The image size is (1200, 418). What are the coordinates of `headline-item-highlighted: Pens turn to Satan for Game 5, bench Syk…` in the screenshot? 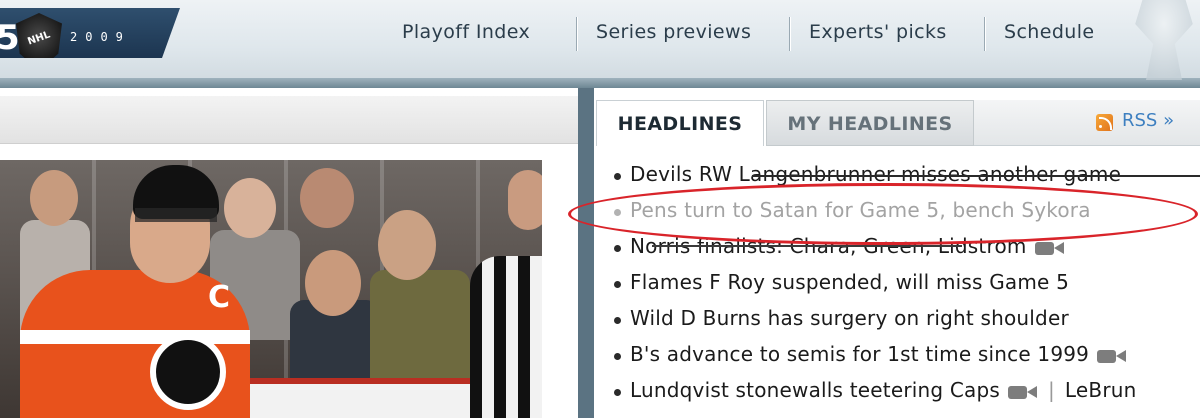 It's located at (906, 212).